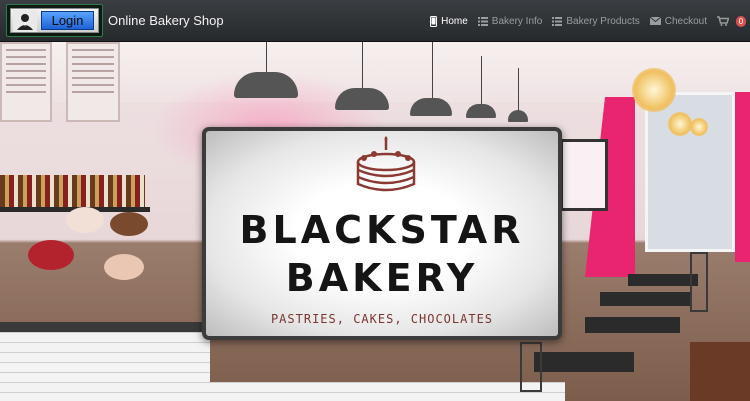 This screenshot has width=750, height=401. What do you see at coordinates (584, 175) in the screenshot?
I see `wall-poster` at bounding box center [584, 175].